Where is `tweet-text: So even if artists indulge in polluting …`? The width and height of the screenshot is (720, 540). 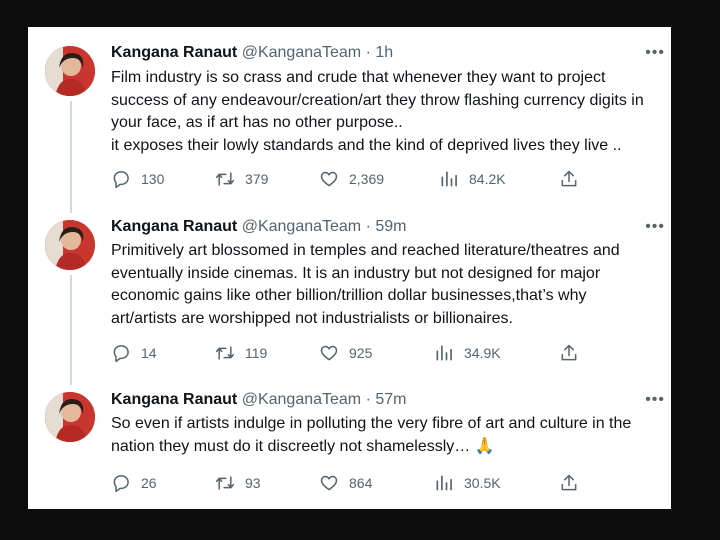
tweet-text: So even if artists indulge in polluting … is located at coordinates (371, 435).